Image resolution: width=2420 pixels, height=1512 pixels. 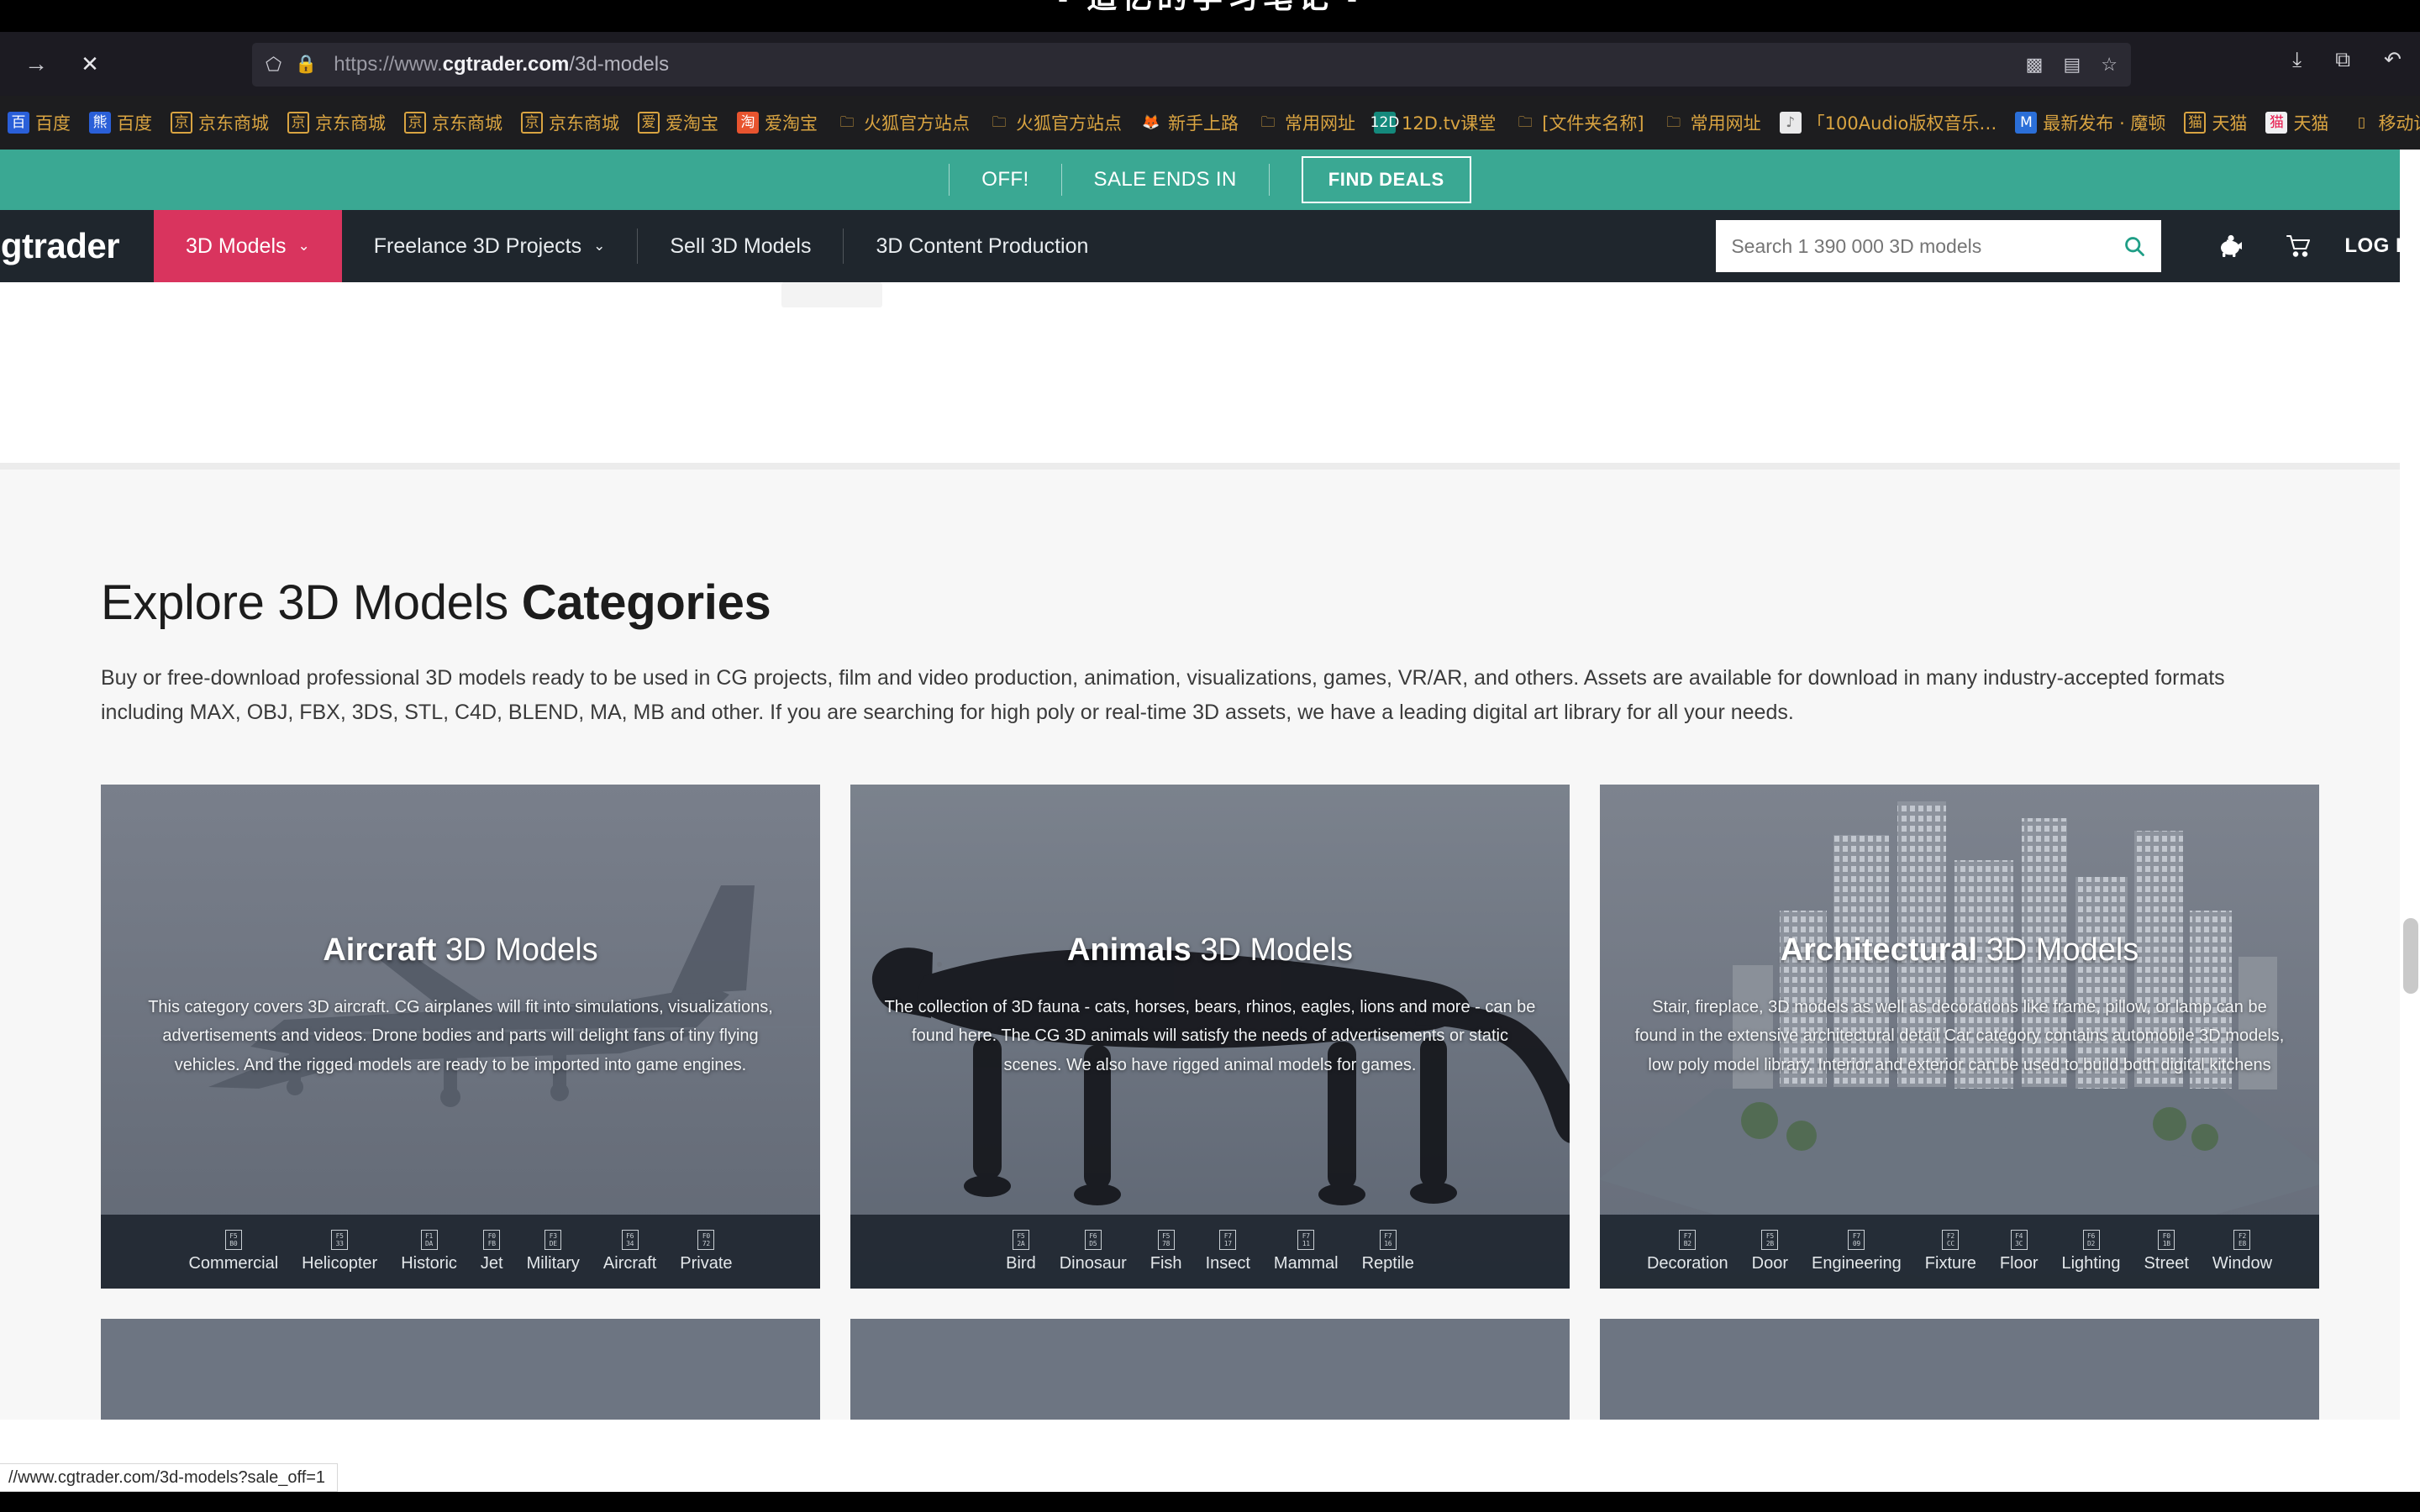 I want to click on subcategory-fish: F5 78 Fish, so click(x=1166, y=1251).